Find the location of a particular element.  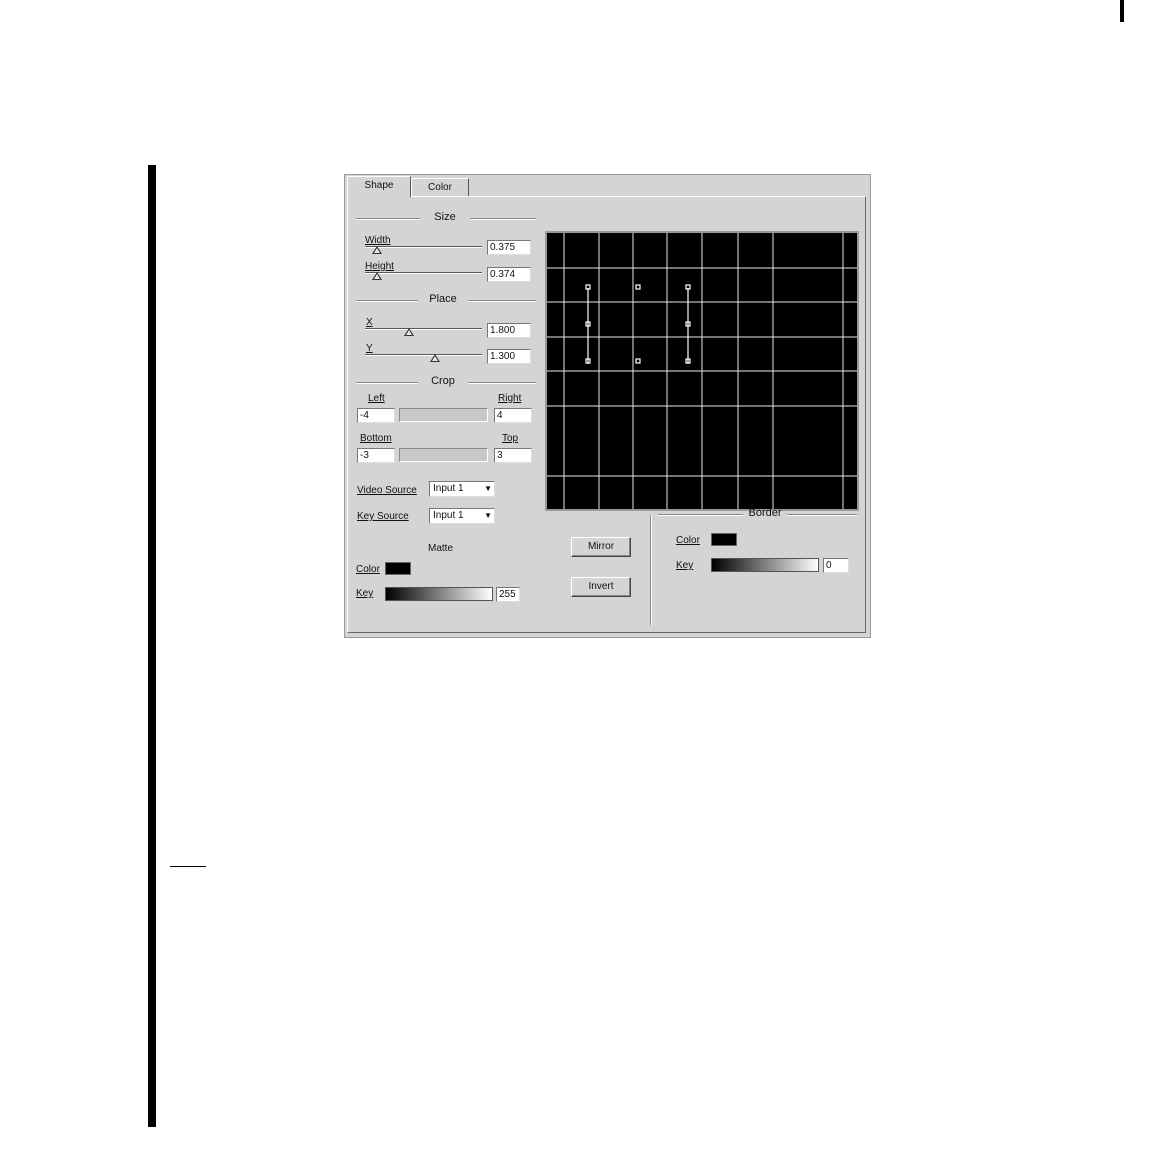

crop-top-field: 3 is located at coordinates (513, 455).